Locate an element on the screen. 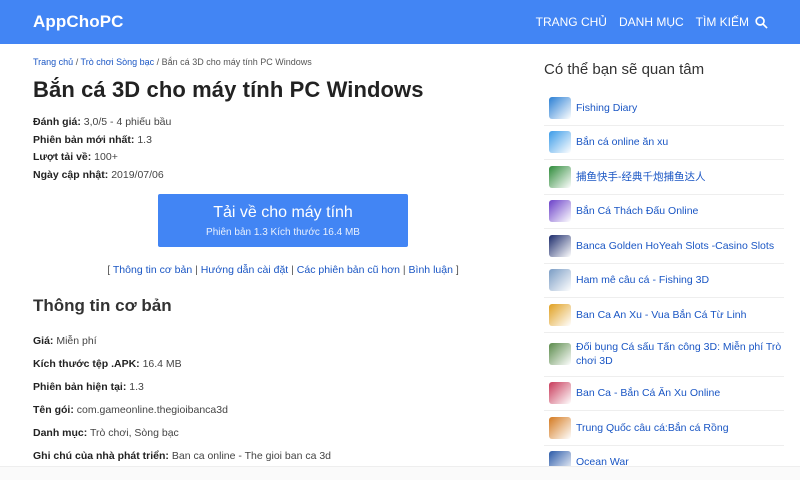 The image size is (800, 480). downloads-label: Lượt tải về: is located at coordinates (62, 157).